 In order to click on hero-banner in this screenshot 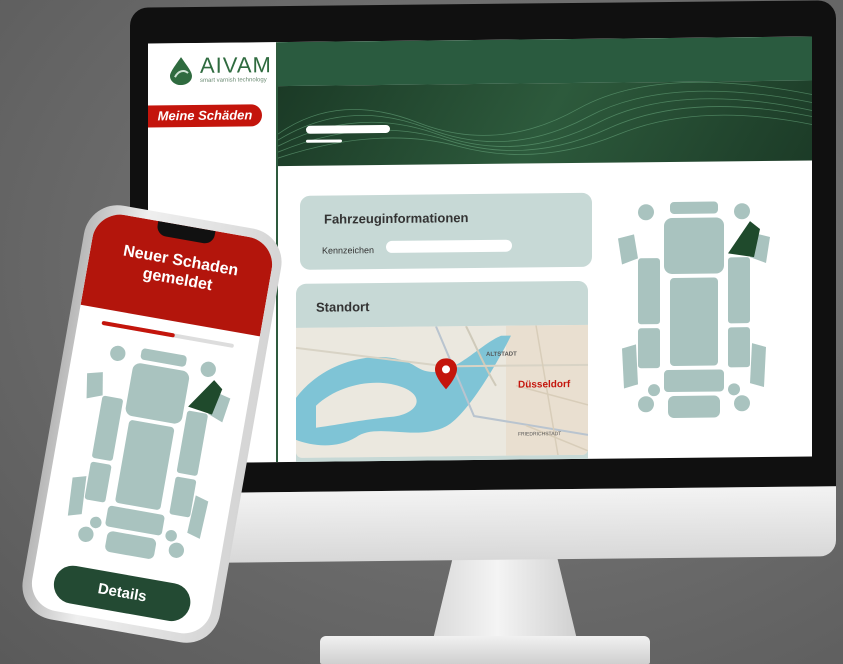, I will do `click(545, 123)`.